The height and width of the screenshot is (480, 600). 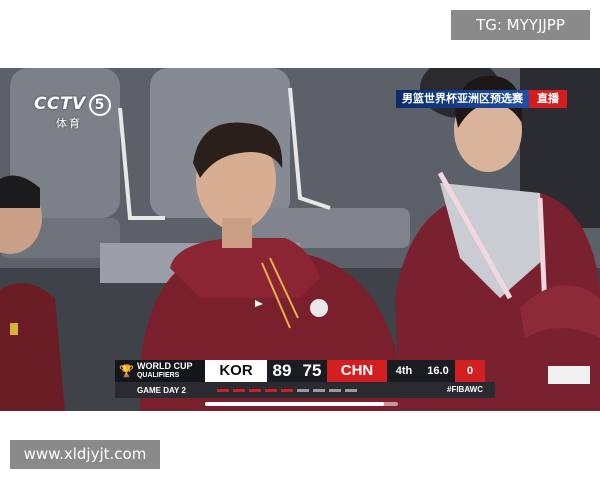 What do you see at coordinates (161, 390) in the screenshot?
I see `game-day-label: GAME DAY 2` at bounding box center [161, 390].